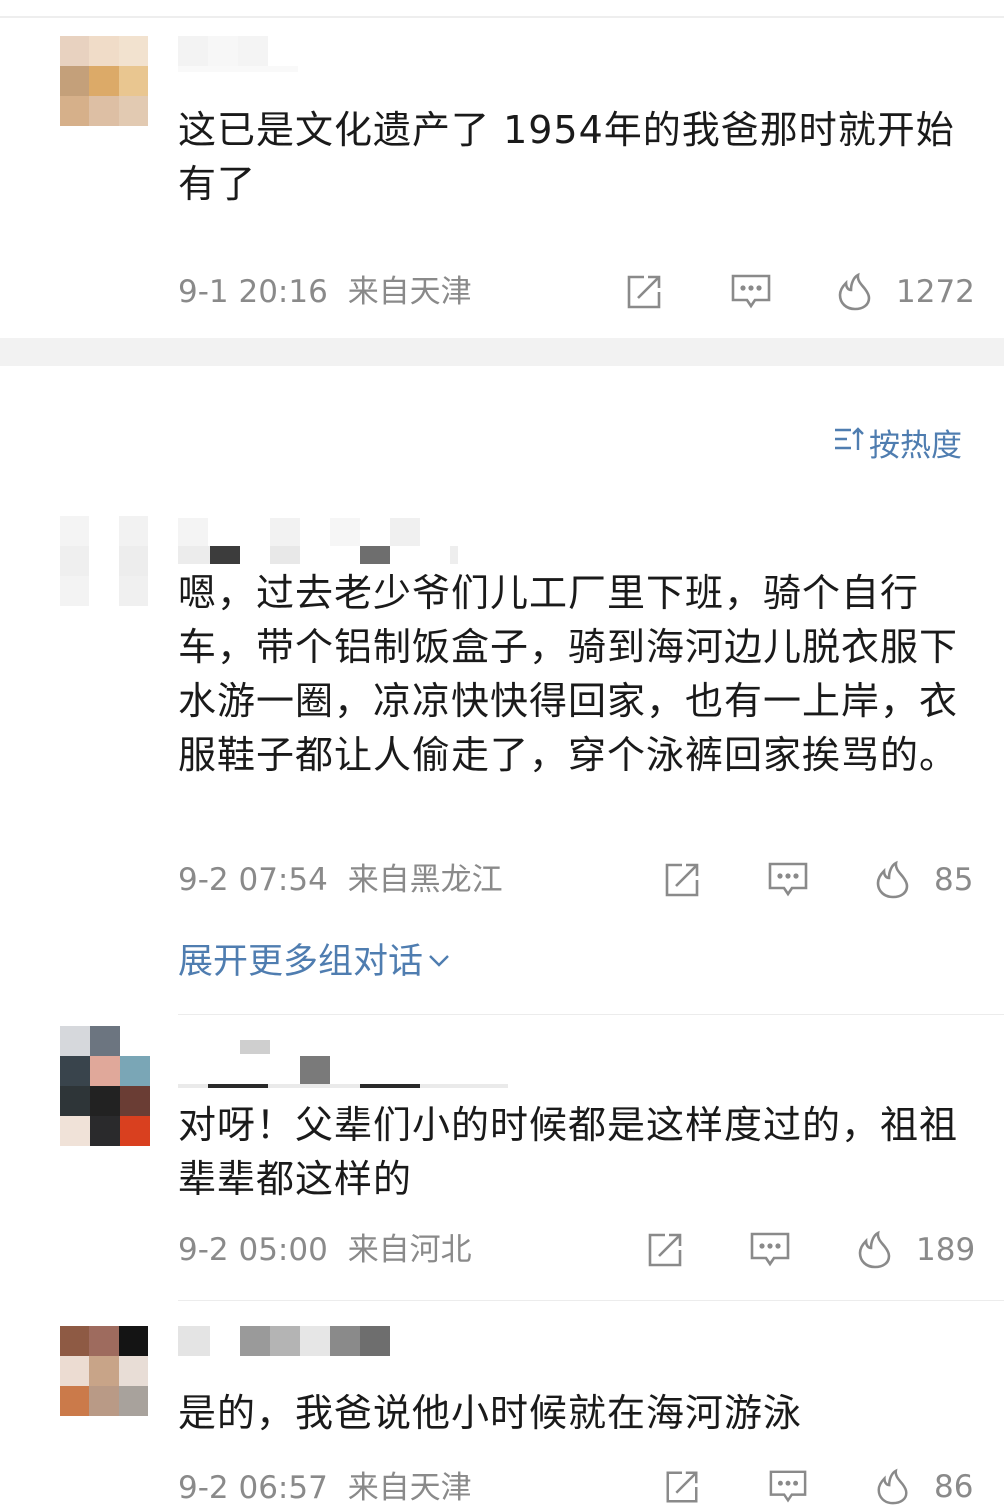  I want to click on sort-icon, so click(849, 443).